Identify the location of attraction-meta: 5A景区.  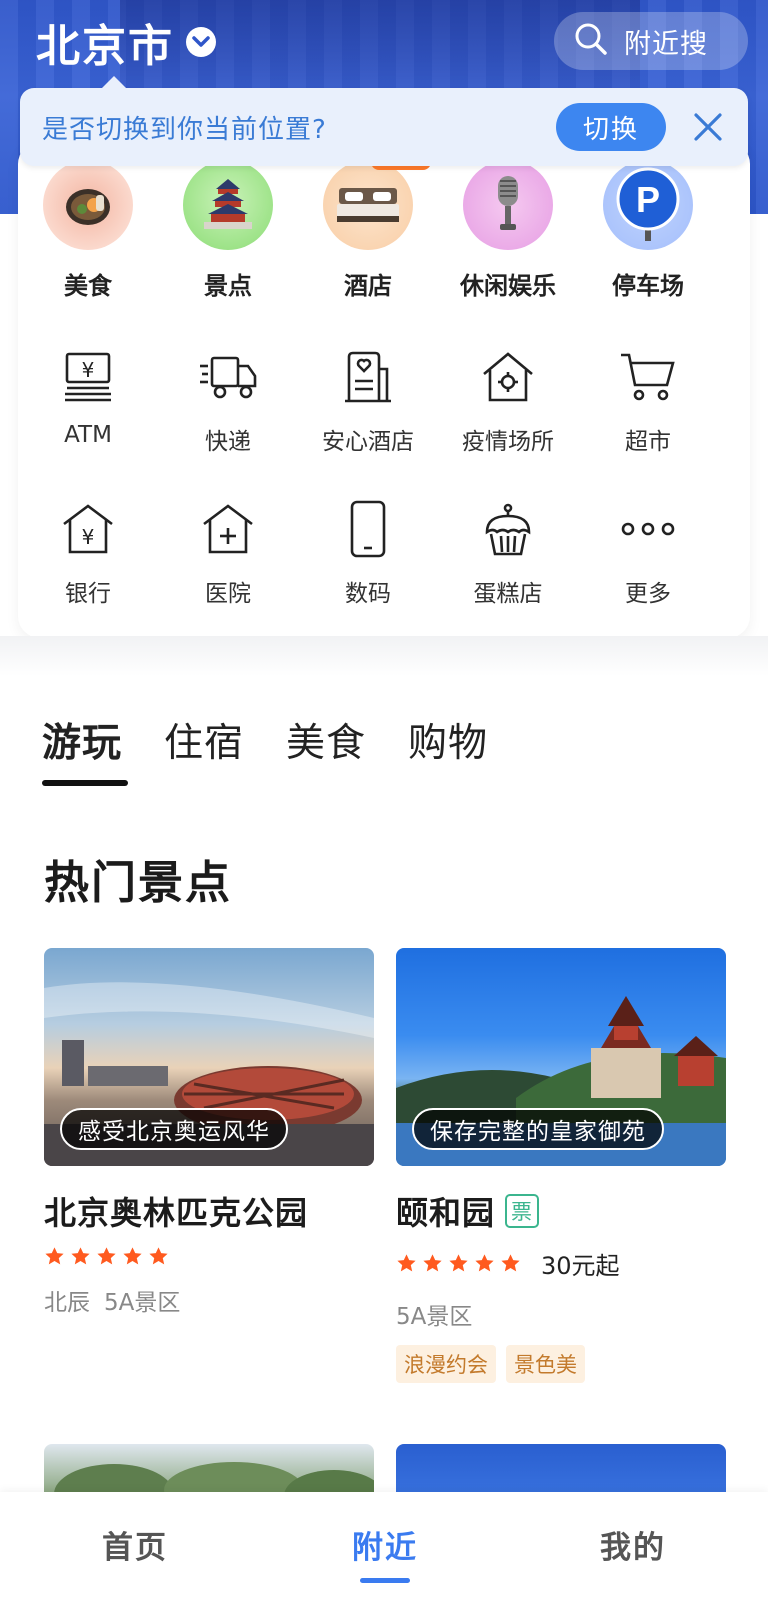
(561, 1314).